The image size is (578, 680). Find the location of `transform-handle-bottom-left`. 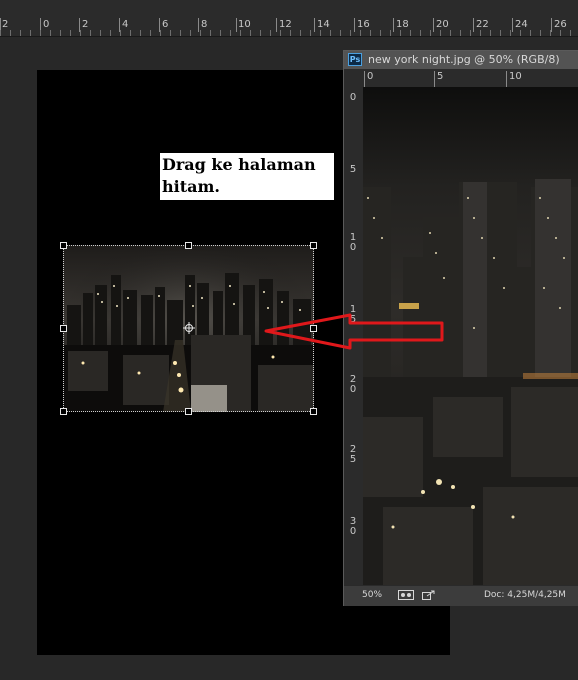

transform-handle-bottom-left is located at coordinates (63, 411).